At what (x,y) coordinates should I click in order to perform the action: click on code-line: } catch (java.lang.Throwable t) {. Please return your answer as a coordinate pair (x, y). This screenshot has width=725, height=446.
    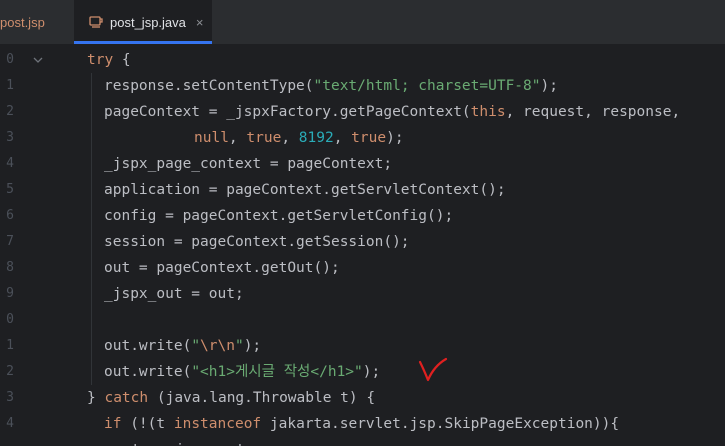
    Looking at the image, I should click on (231, 398).